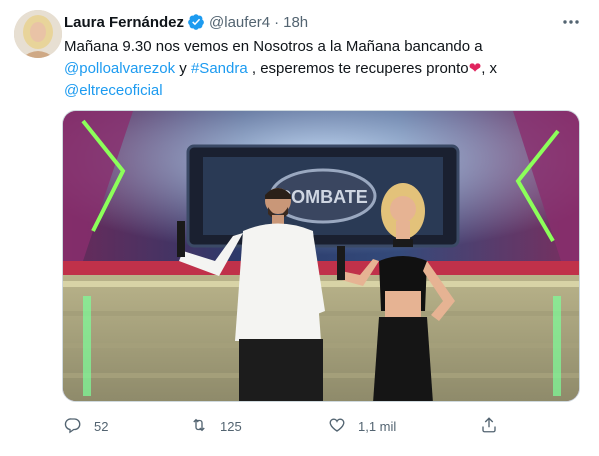 This screenshot has width=599, height=456. I want to click on reply-count: 52, so click(101, 426).